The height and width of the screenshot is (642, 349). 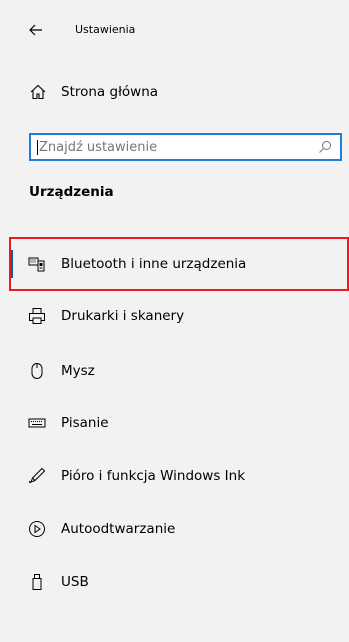 What do you see at coordinates (75, 582) in the screenshot?
I see `nav-item-label: USB` at bounding box center [75, 582].